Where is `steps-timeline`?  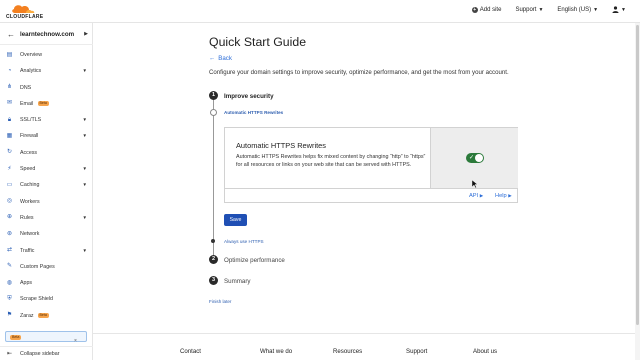 steps-timeline is located at coordinates (213, 179).